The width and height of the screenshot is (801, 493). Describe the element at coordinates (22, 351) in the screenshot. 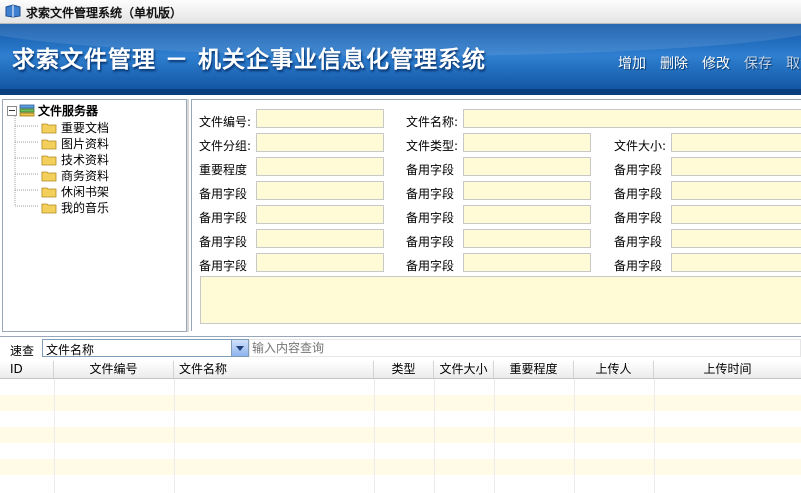

I see `quick-search-label: 速查` at that location.